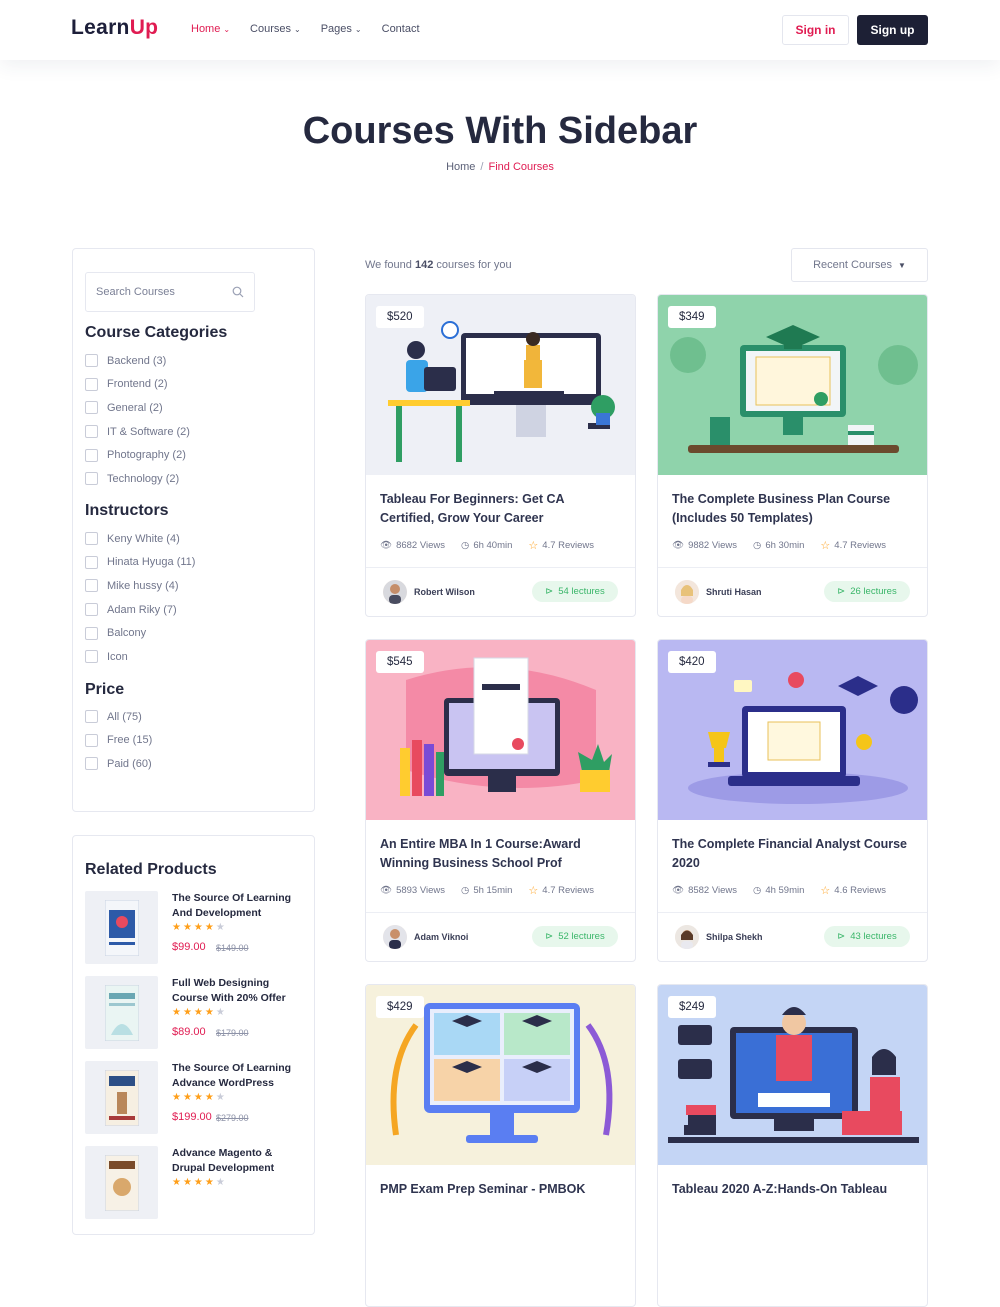 The image size is (1000, 1307). I want to click on product-name: Full Web Designing Course With 20% Offer, so click(237, 990).